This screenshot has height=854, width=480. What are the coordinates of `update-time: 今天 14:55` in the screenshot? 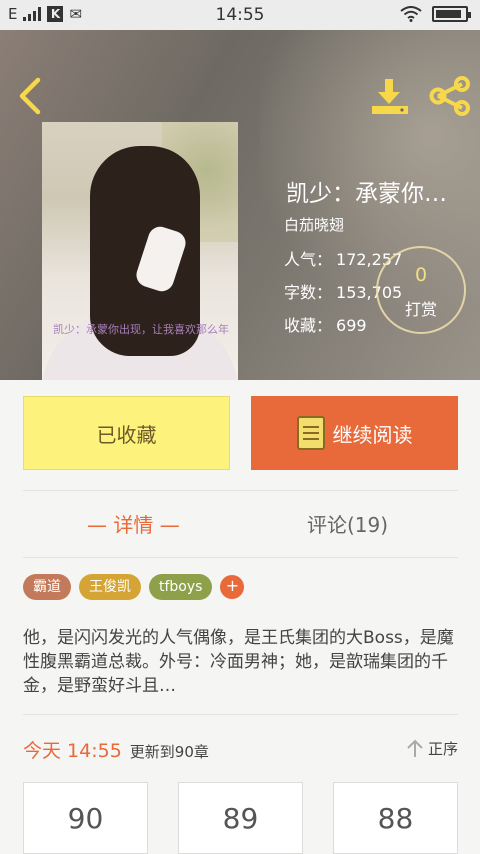 It's located at (72, 751).